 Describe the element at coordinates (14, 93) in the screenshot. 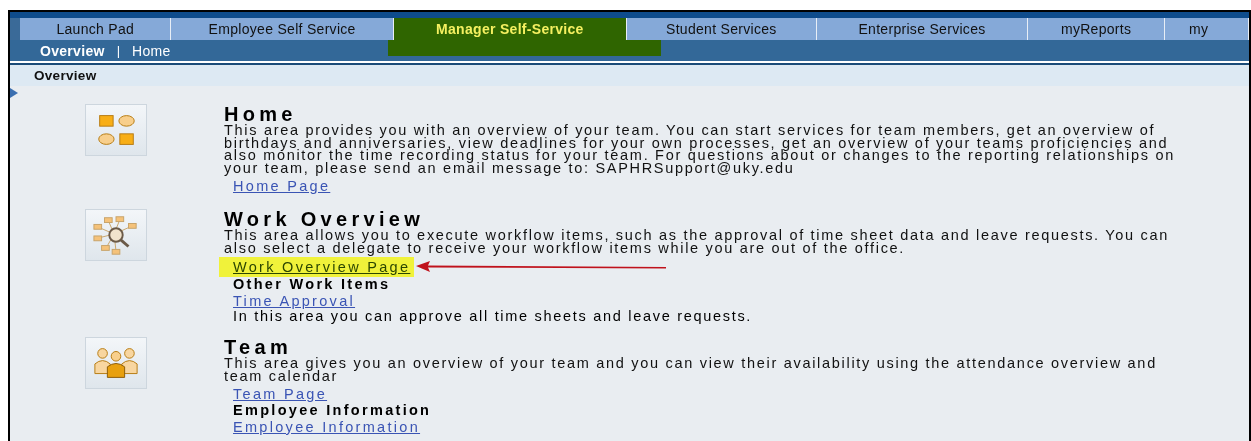

I see `expand-icon` at that location.